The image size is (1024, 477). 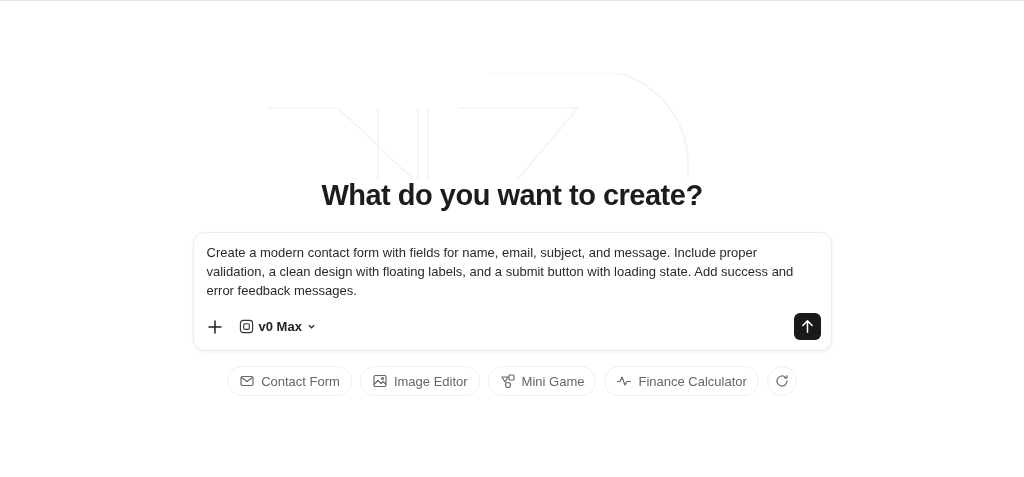 What do you see at coordinates (277, 326) in the screenshot?
I see `model-selector: v0 Max` at bounding box center [277, 326].